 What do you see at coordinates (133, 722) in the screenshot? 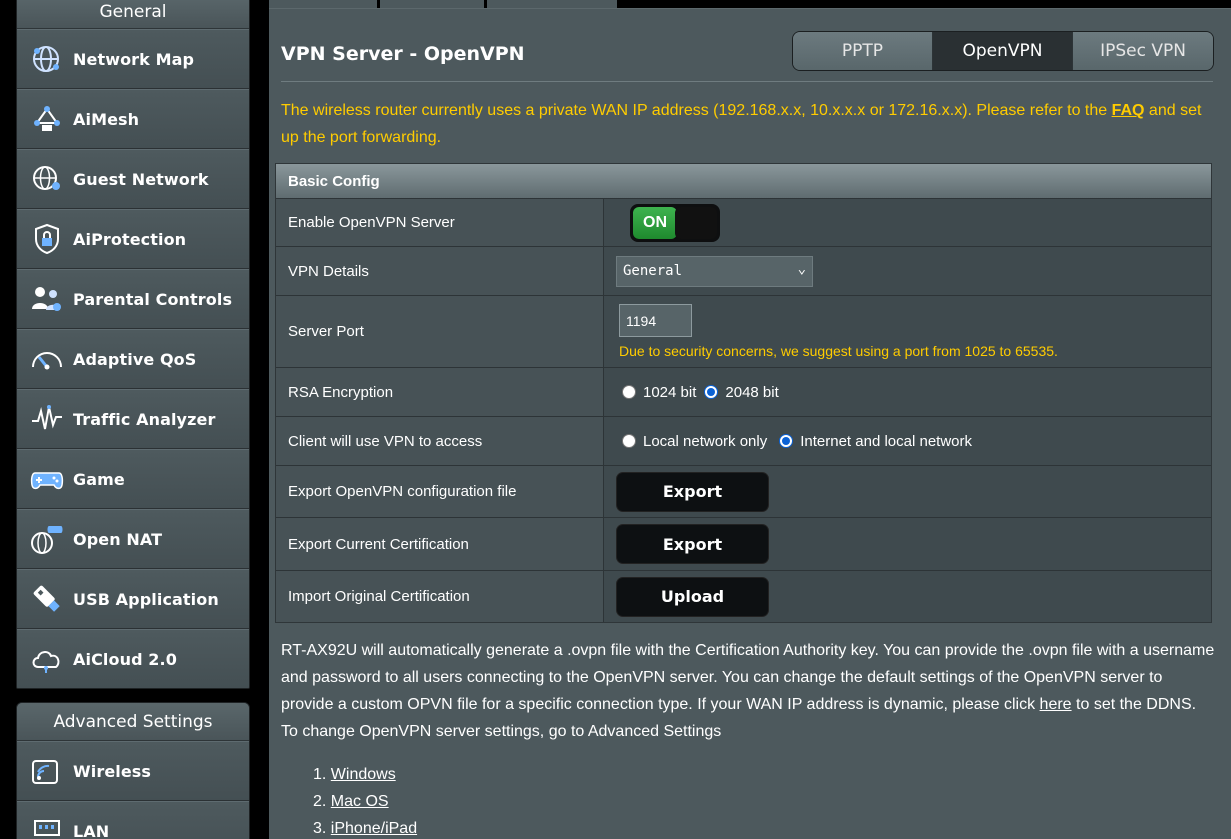
I see `advanced-menu-header: Advanced Settings` at bounding box center [133, 722].